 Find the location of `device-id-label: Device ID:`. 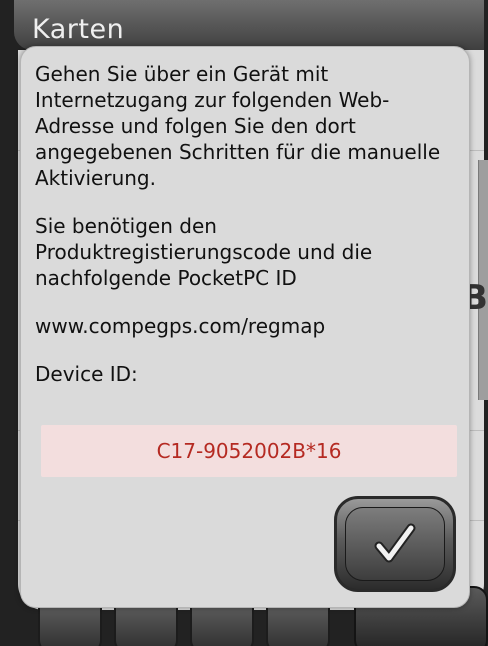

device-id-label: Device ID: is located at coordinates (86, 374).